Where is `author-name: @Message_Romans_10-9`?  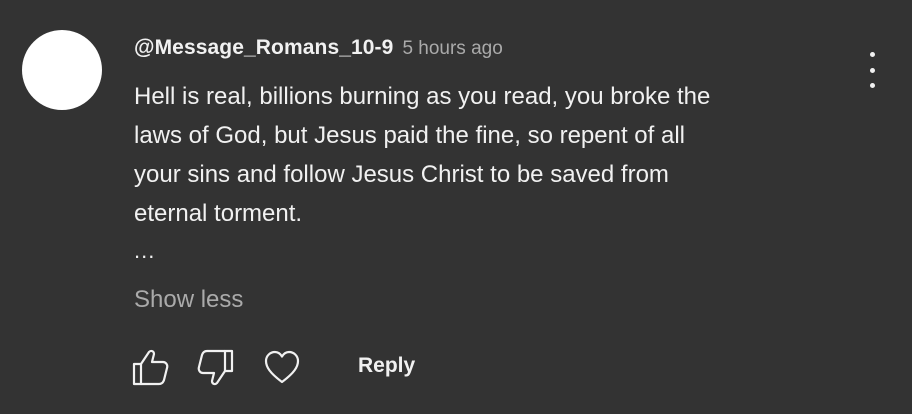
author-name: @Message_Romans_10-9 is located at coordinates (263, 48).